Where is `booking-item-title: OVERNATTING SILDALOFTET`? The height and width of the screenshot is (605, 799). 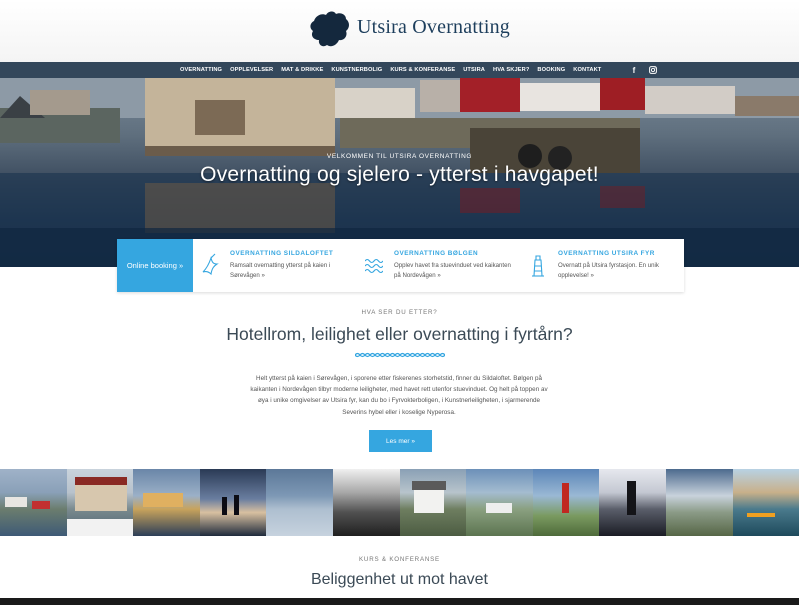 booking-item-title: OVERNATTING SILDALOFTET is located at coordinates (282, 253).